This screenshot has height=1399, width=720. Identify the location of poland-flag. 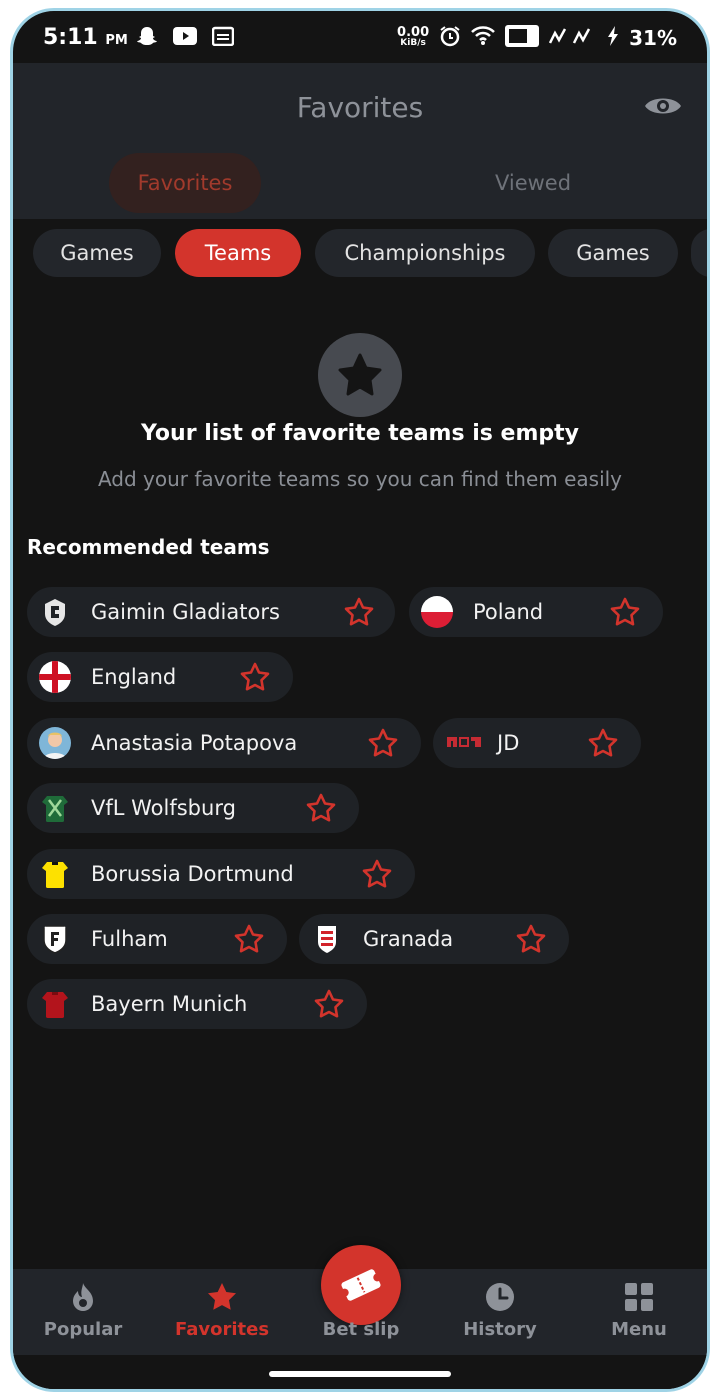
(437, 612).